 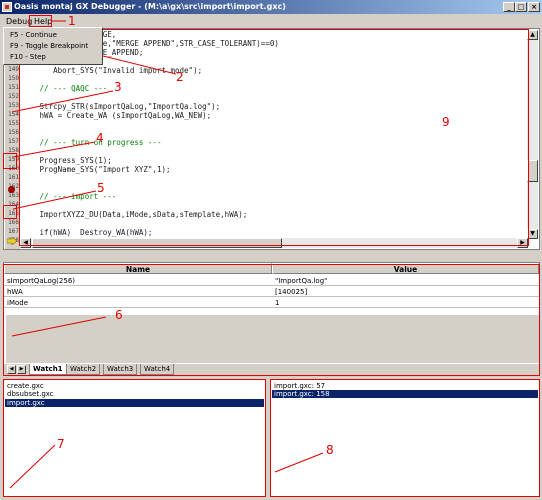 I want to click on line-number: 161, so click(x=13, y=177).